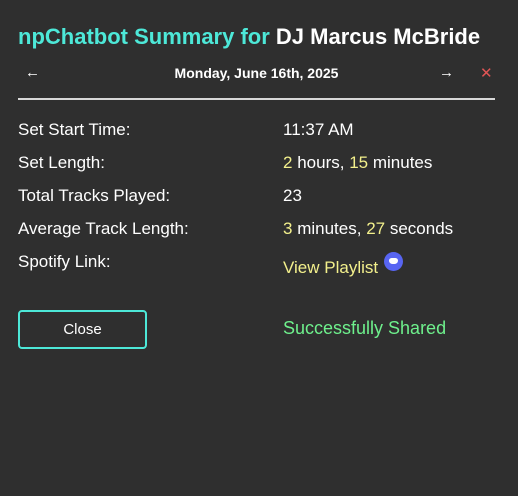 The width and height of the screenshot is (518, 496). I want to click on header-divider, so click(256, 99).